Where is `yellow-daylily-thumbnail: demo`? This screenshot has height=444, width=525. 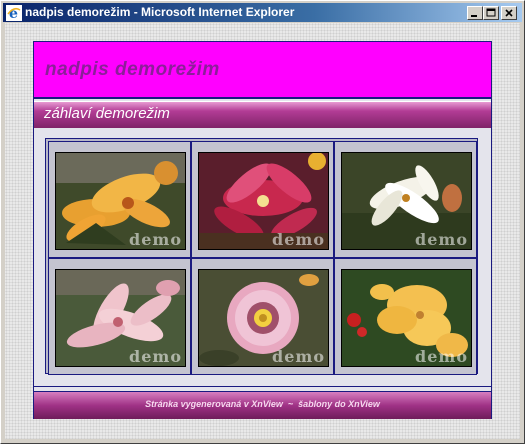
yellow-daylily-thumbnail: demo is located at coordinates (406, 318).